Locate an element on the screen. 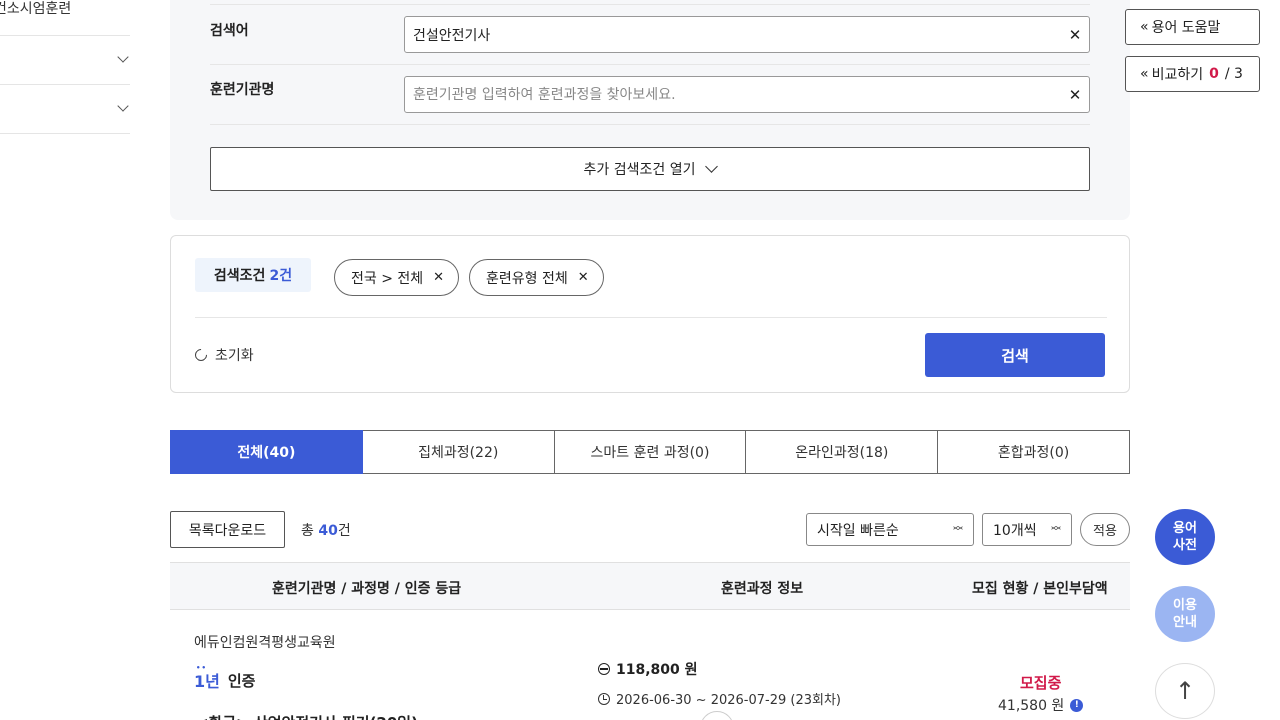 Image resolution: width=1280 pixels, height=720 pixels. glossary-help-button: « 용어 도움말 is located at coordinates (1192, 27).